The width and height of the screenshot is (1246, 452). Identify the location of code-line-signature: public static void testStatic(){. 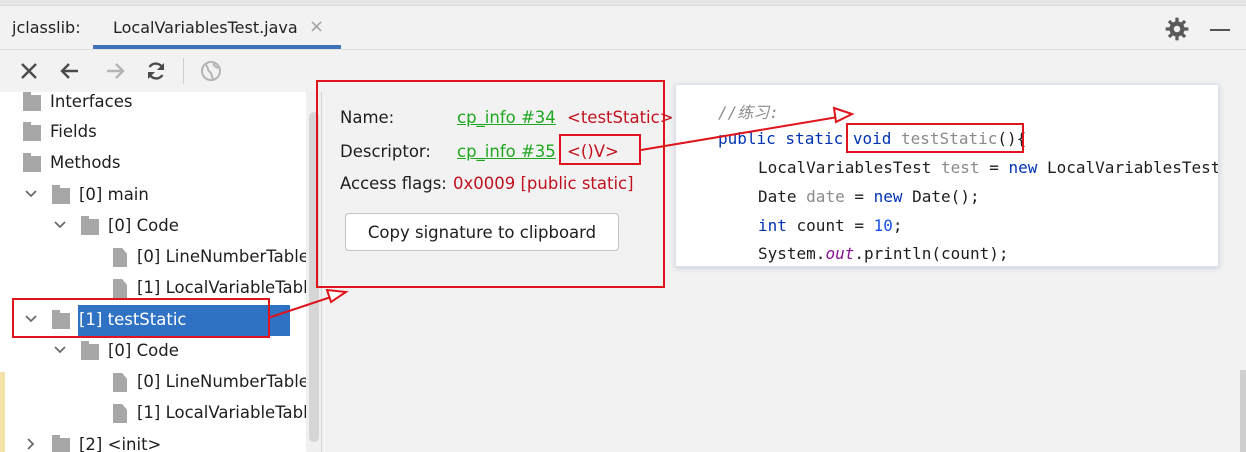
(872, 138).